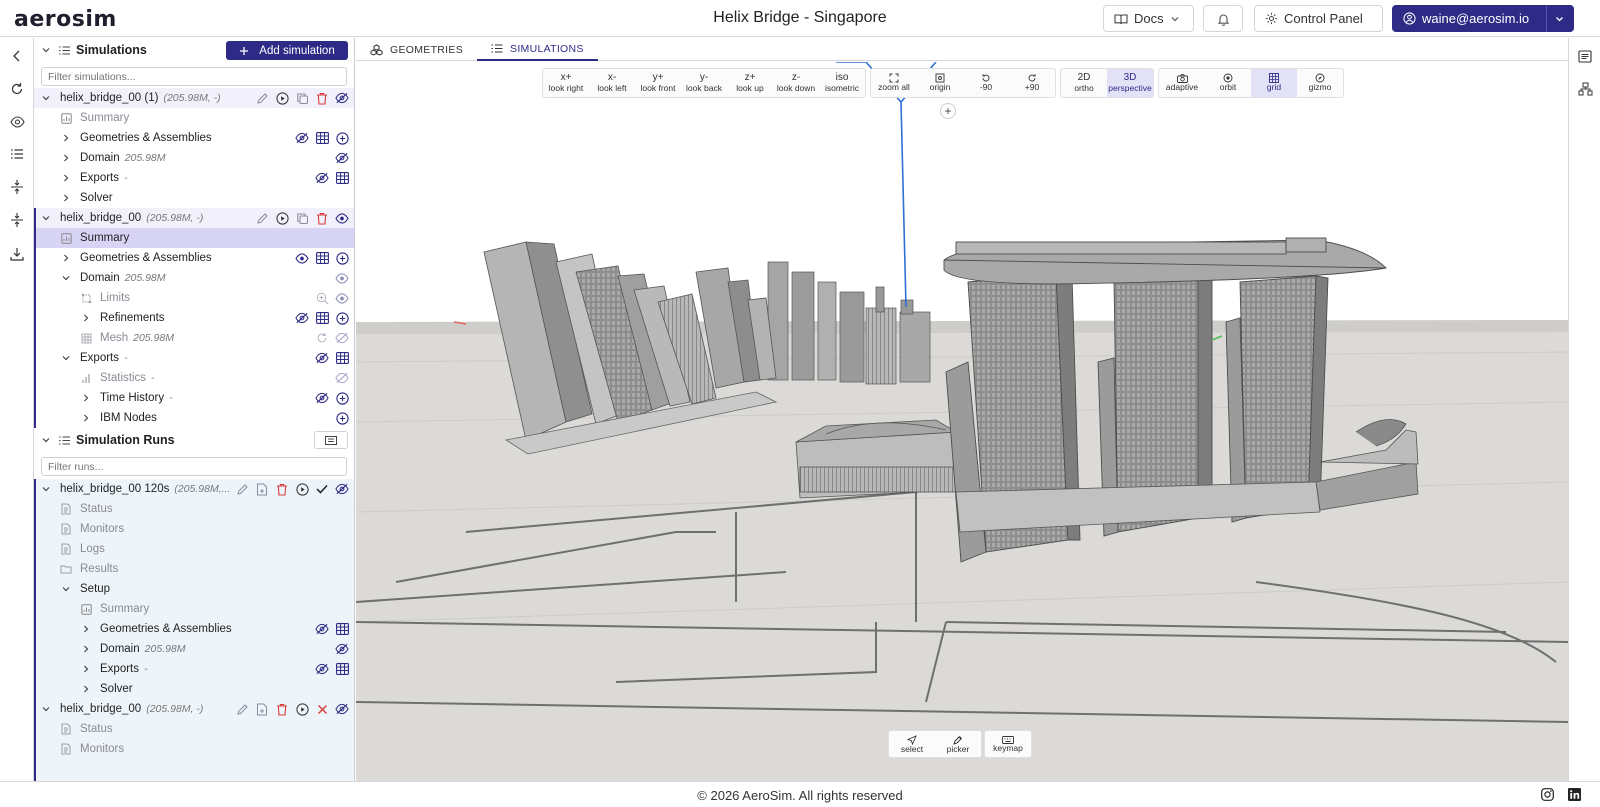  Describe the element at coordinates (1148, 18) in the screenshot. I see `docs-button: Docs` at that location.